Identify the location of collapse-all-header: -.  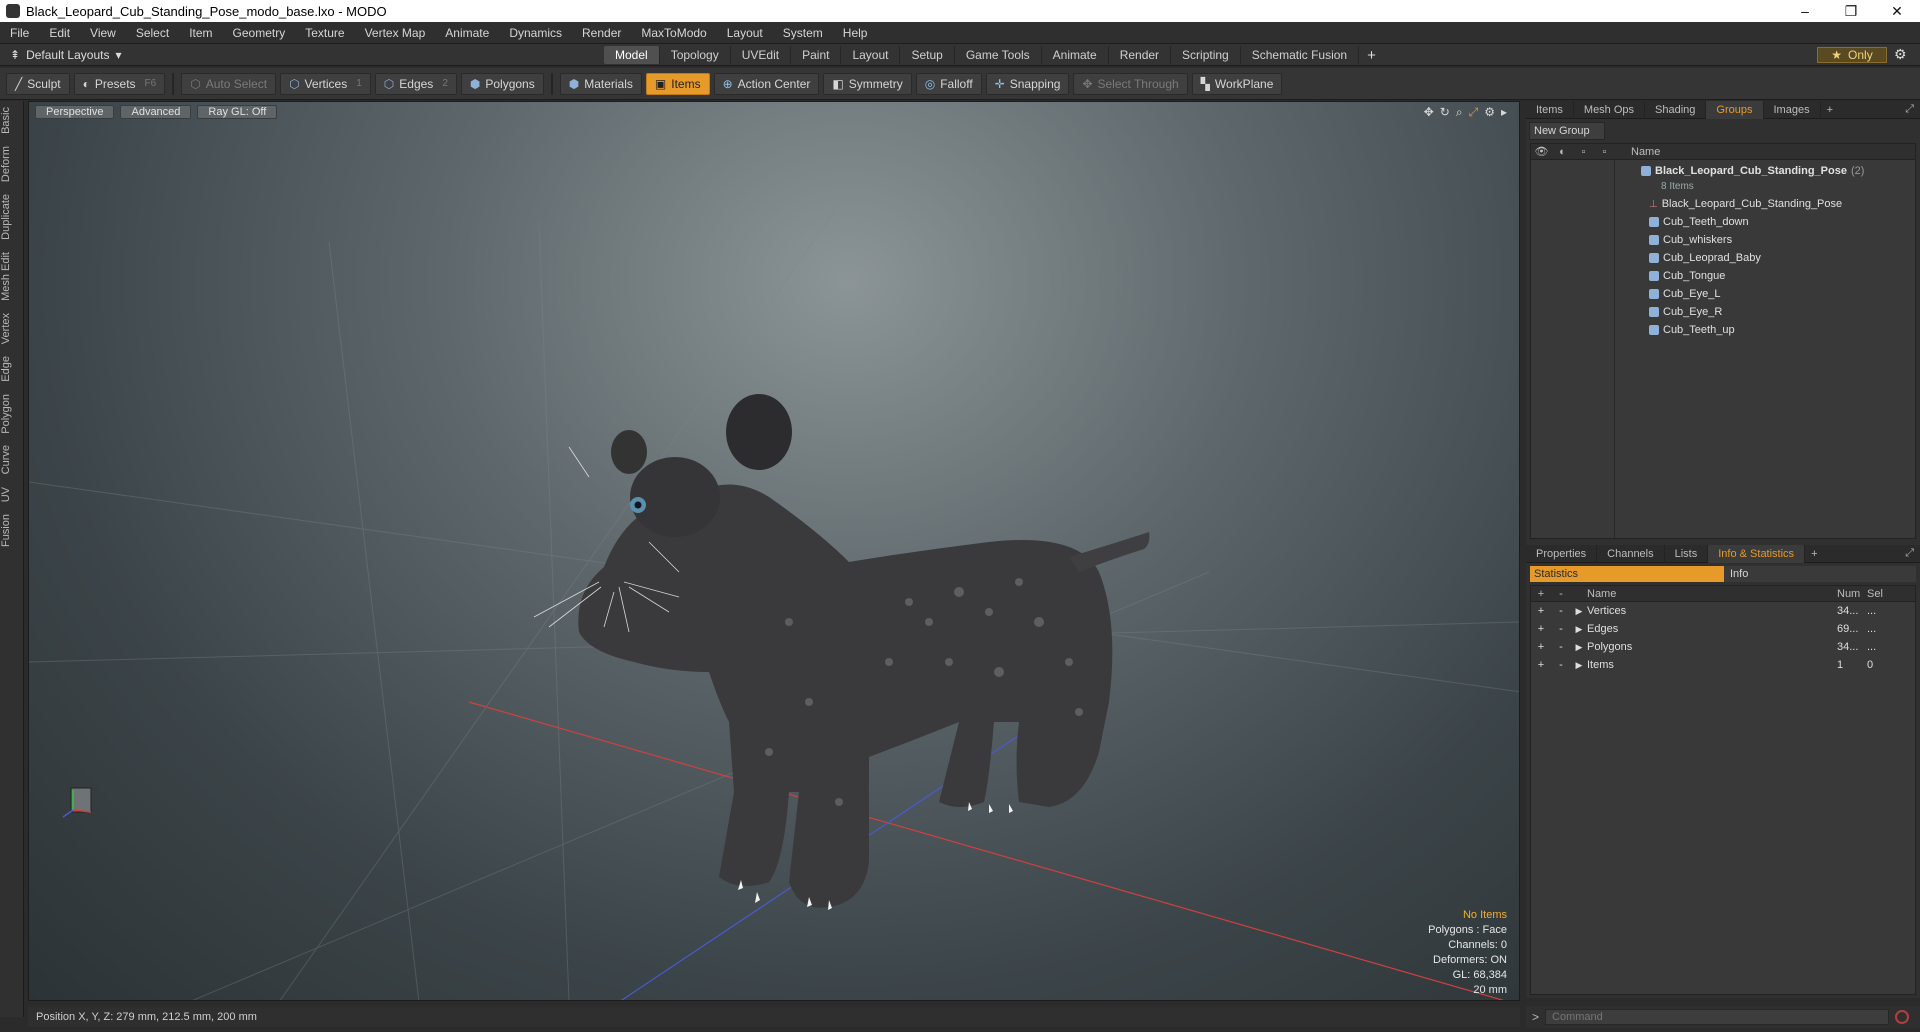
(1561, 594).